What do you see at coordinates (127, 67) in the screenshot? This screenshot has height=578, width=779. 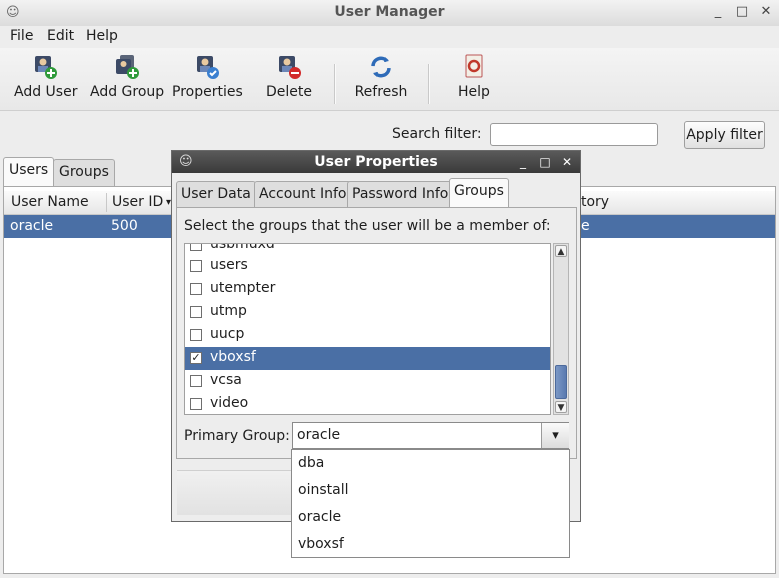 I see `add-group-icon` at bounding box center [127, 67].